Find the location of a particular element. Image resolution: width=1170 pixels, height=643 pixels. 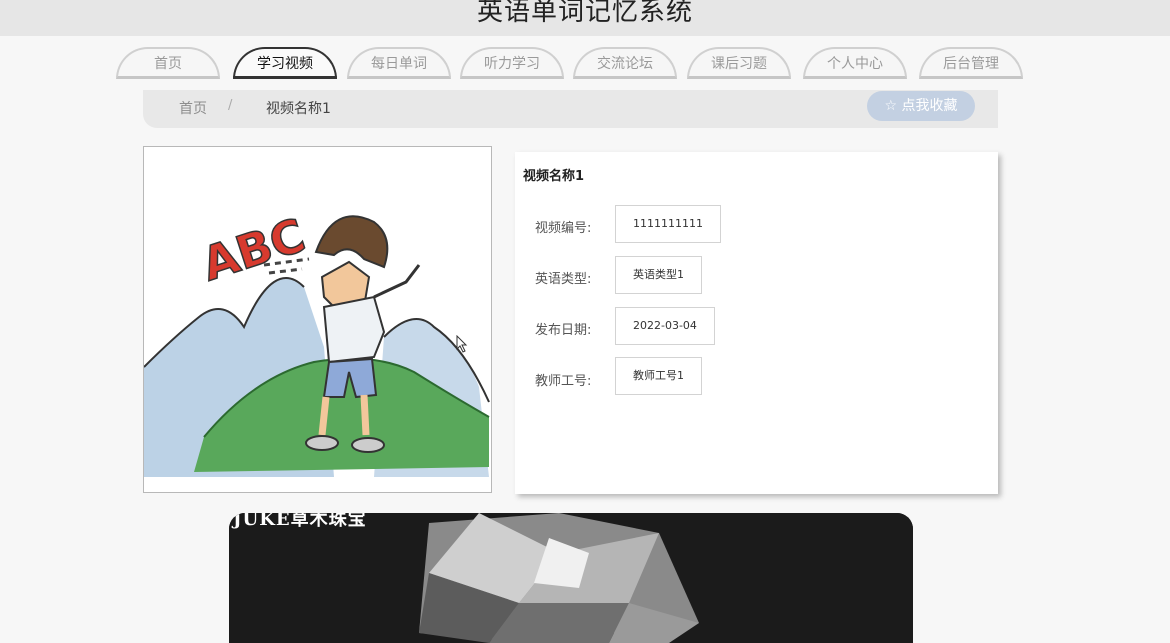

tab-daily-words: 每日单词 is located at coordinates (399, 63).